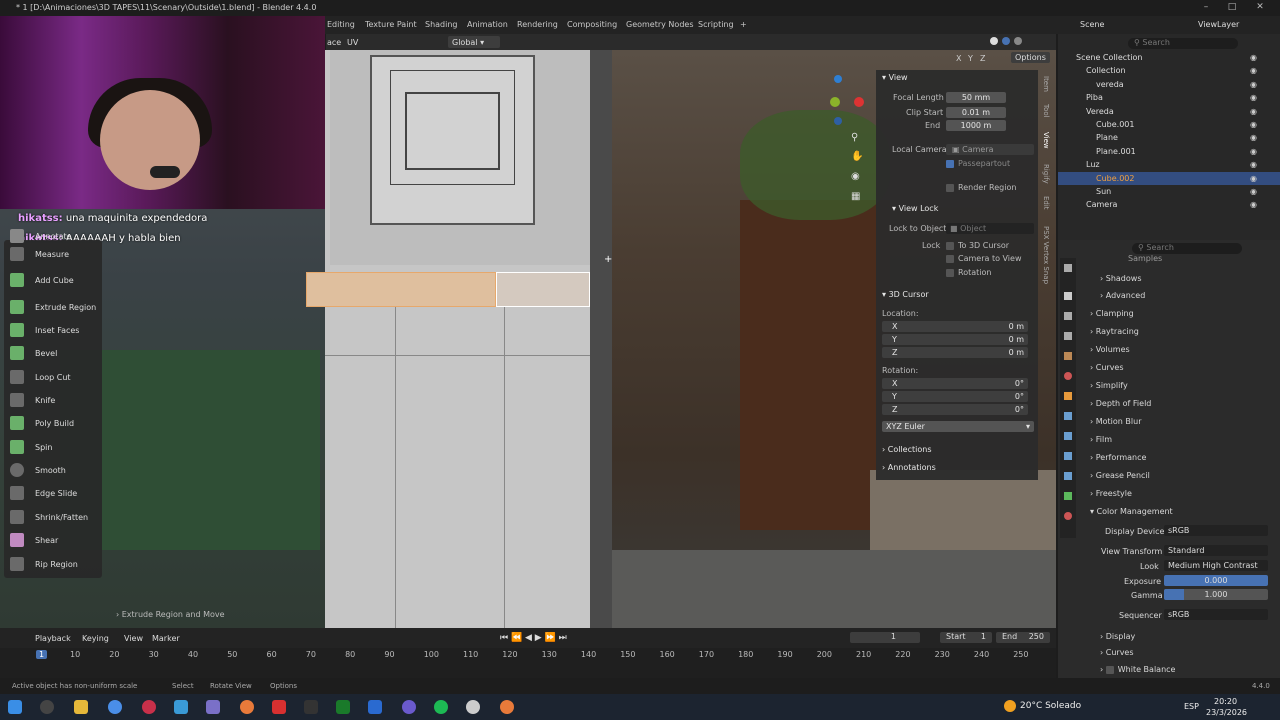  I want to click on tab-scripting: Scripting, so click(716, 24).